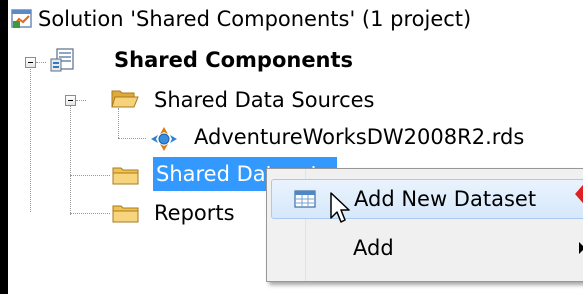  I want to click on tree-item-shared-data-sources: Shared Data Sources, so click(264, 100).